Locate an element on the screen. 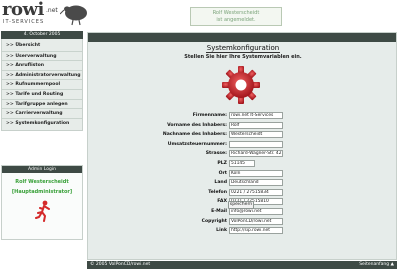 This screenshot has height=270, width=400. field-label: Vorname des Inhabers: is located at coordinates (197, 125).